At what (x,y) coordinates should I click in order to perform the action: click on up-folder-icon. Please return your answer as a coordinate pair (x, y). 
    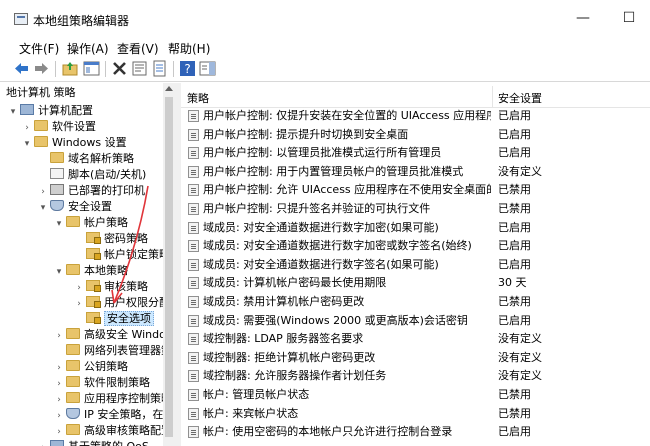
    Looking at the image, I should click on (70, 68).